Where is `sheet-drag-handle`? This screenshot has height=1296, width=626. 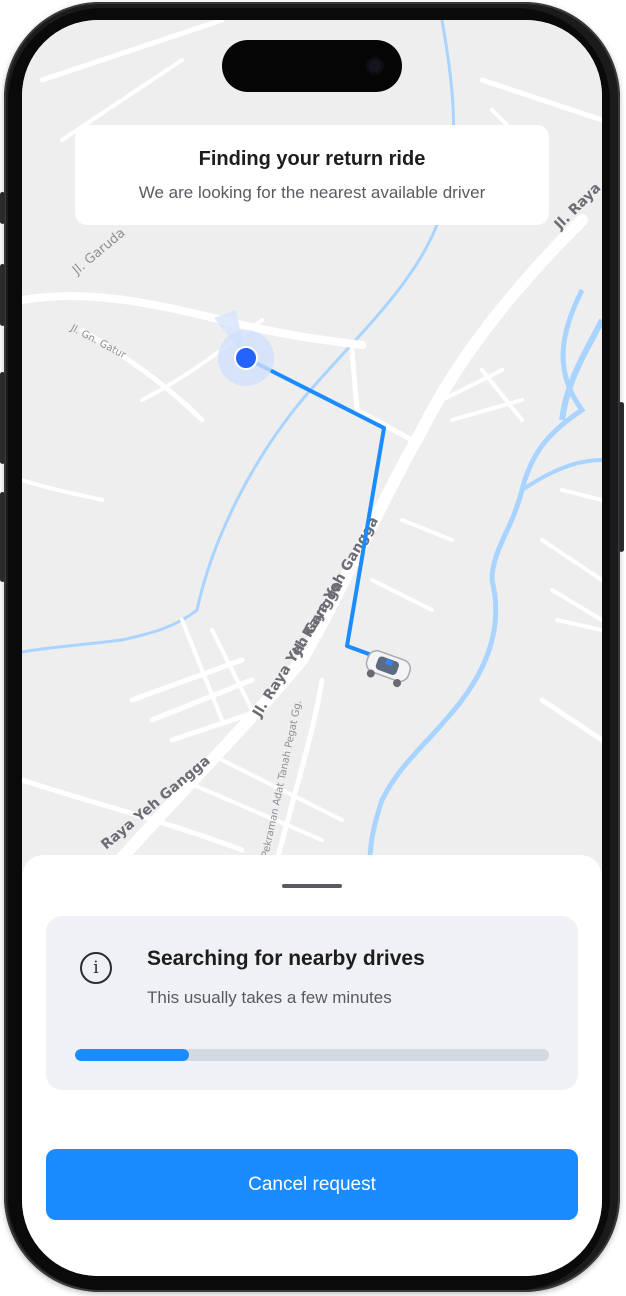 sheet-drag-handle is located at coordinates (312, 886).